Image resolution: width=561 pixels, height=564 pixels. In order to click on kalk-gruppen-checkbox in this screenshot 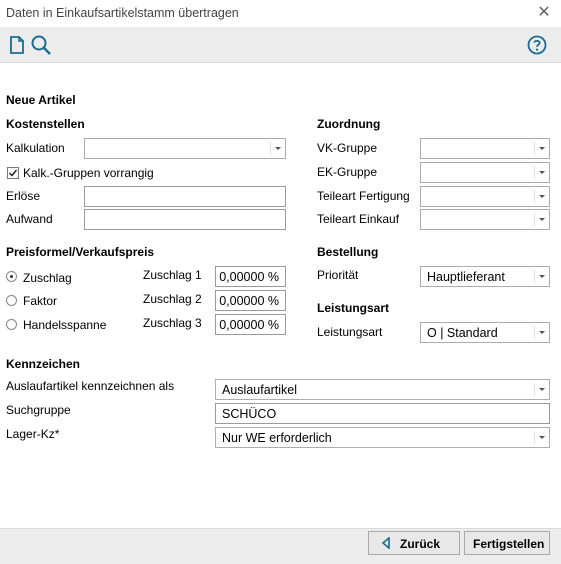, I will do `click(13, 173)`.